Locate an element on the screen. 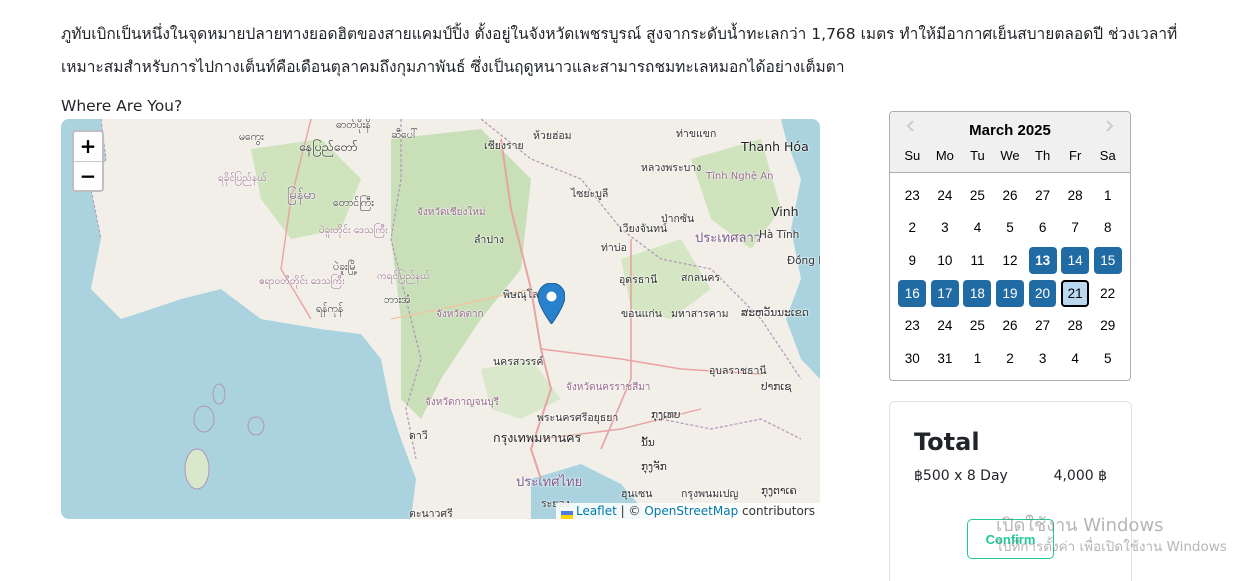  weekday-label: Tu is located at coordinates (977, 155).